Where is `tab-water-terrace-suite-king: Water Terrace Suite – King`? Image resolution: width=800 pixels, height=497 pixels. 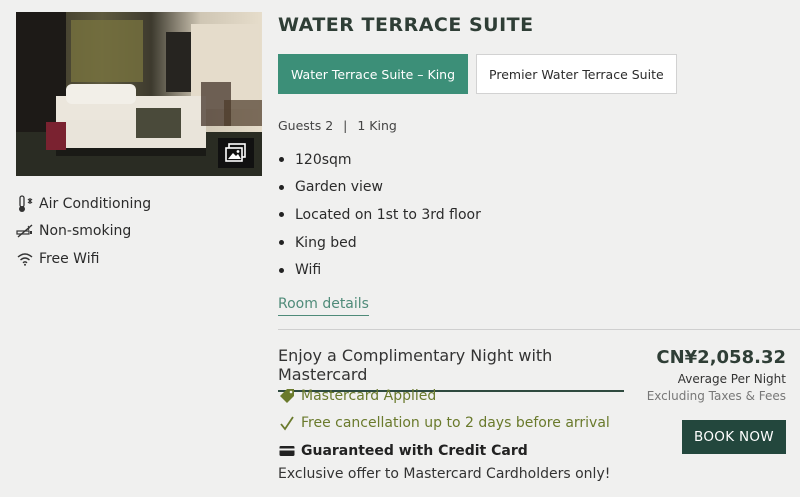
tab-water-terrace-suite-king: Water Terrace Suite – King is located at coordinates (373, 74).